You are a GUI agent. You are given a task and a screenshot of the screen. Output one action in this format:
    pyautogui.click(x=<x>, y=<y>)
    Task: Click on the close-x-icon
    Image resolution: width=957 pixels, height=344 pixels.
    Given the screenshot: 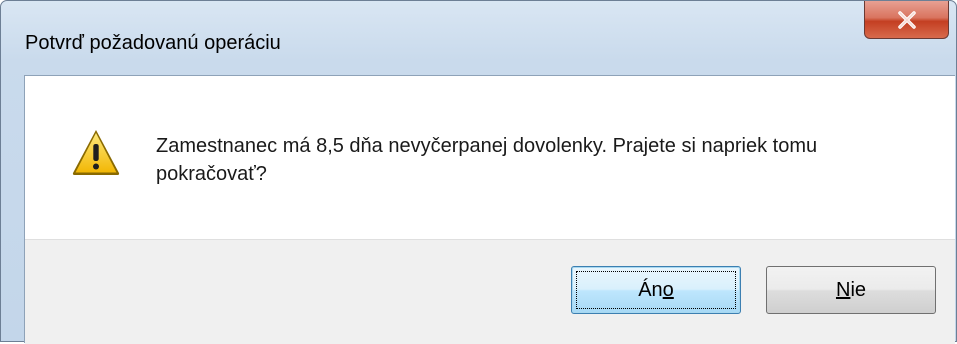 What is the action you would take?
    pyautogui.click(x=906, y=19)
    